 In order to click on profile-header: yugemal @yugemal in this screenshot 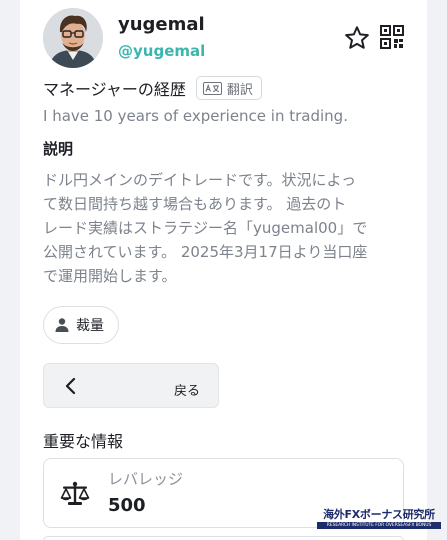, I will do `click(223, 40)`.